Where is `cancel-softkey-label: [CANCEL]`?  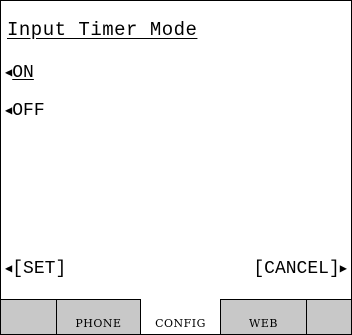 cancel-softkey-label: [CANCEL] is located at coordinates (296, 269).